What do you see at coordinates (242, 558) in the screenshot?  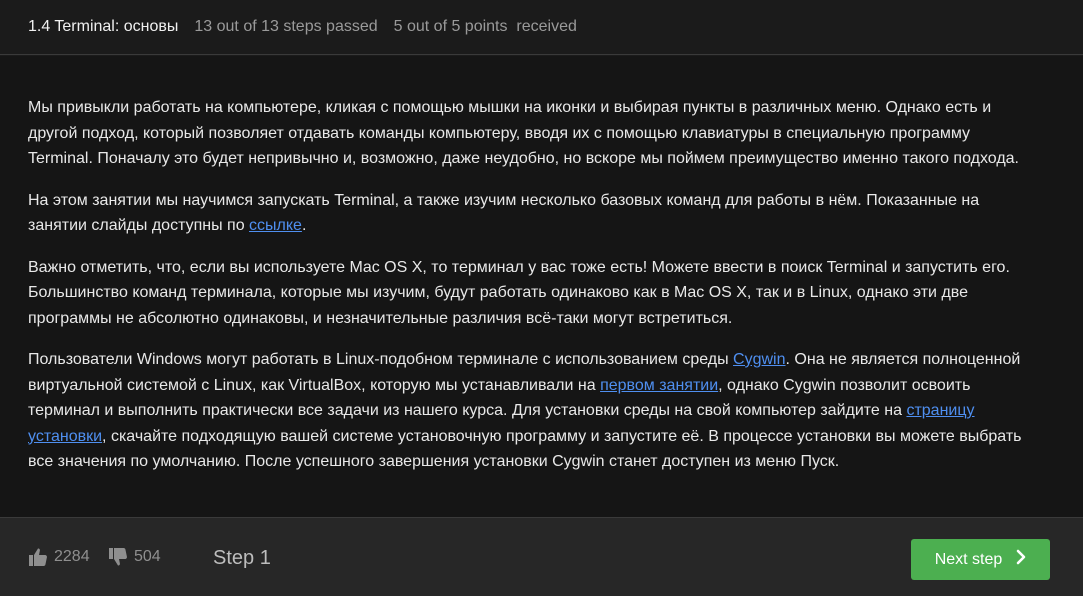 I see `step-indicator: Step 1` at bounding box center [242, 558].